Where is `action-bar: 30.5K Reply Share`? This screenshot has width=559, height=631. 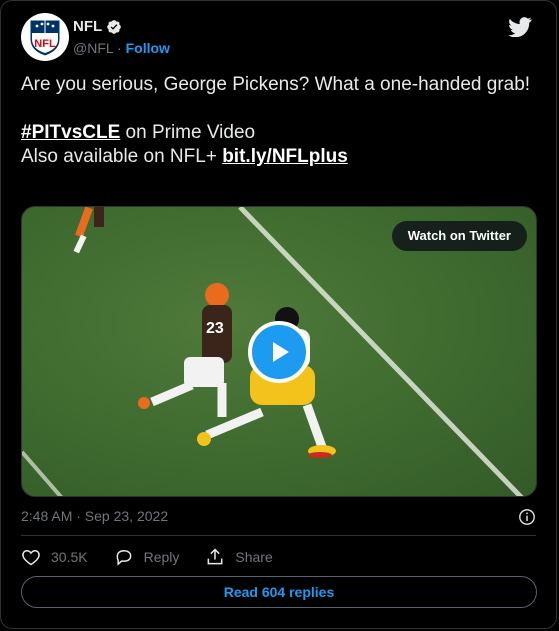
action-bar: 30.5K Reply Share is located at coordinates (147, 557).